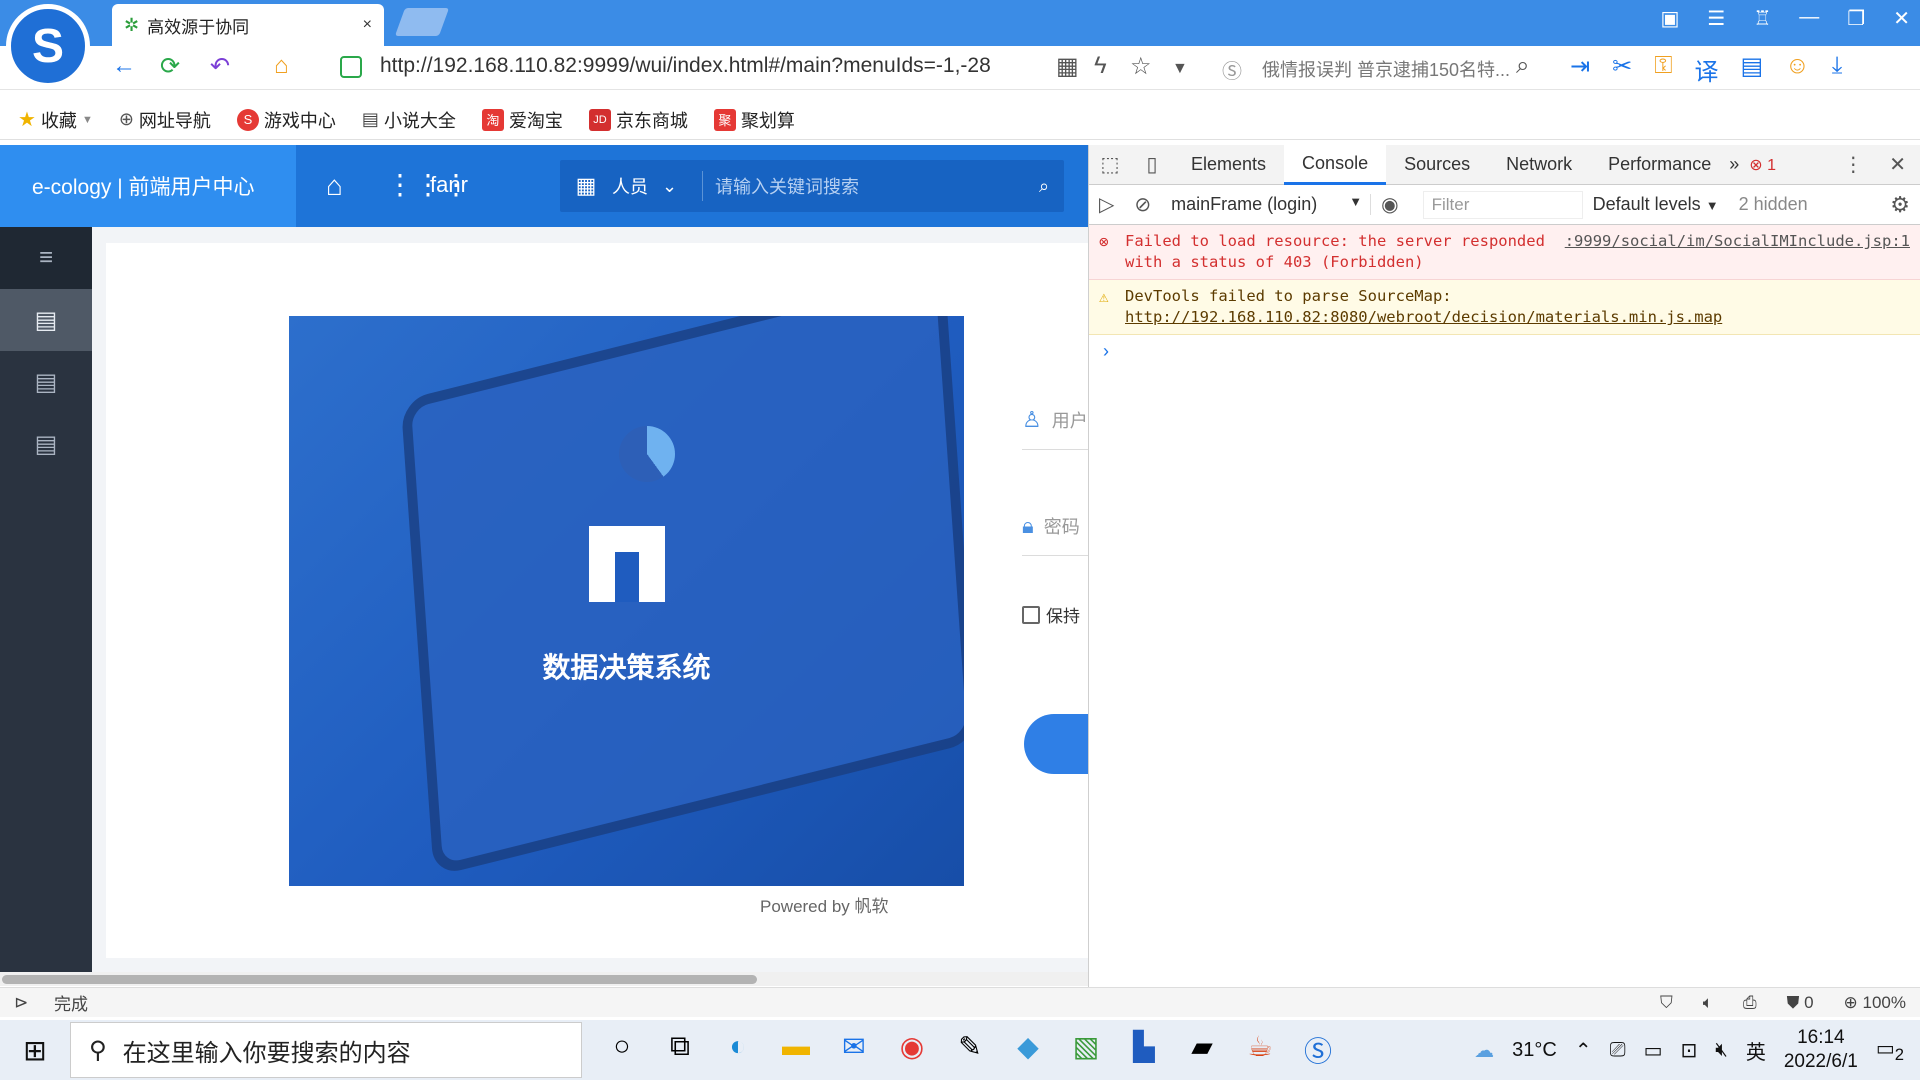 Image resolution: width=1920 pixels, height=1080 pixels. Describe the element at coordinates (1100, 66) in the screenshot. I see `lightning-icon: ϟ` at that location.